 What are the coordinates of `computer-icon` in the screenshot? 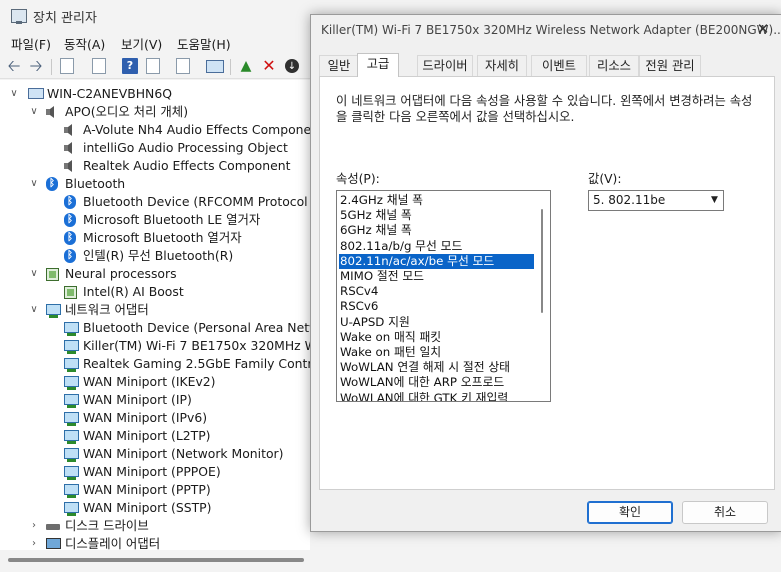 It's located at (36, 93).